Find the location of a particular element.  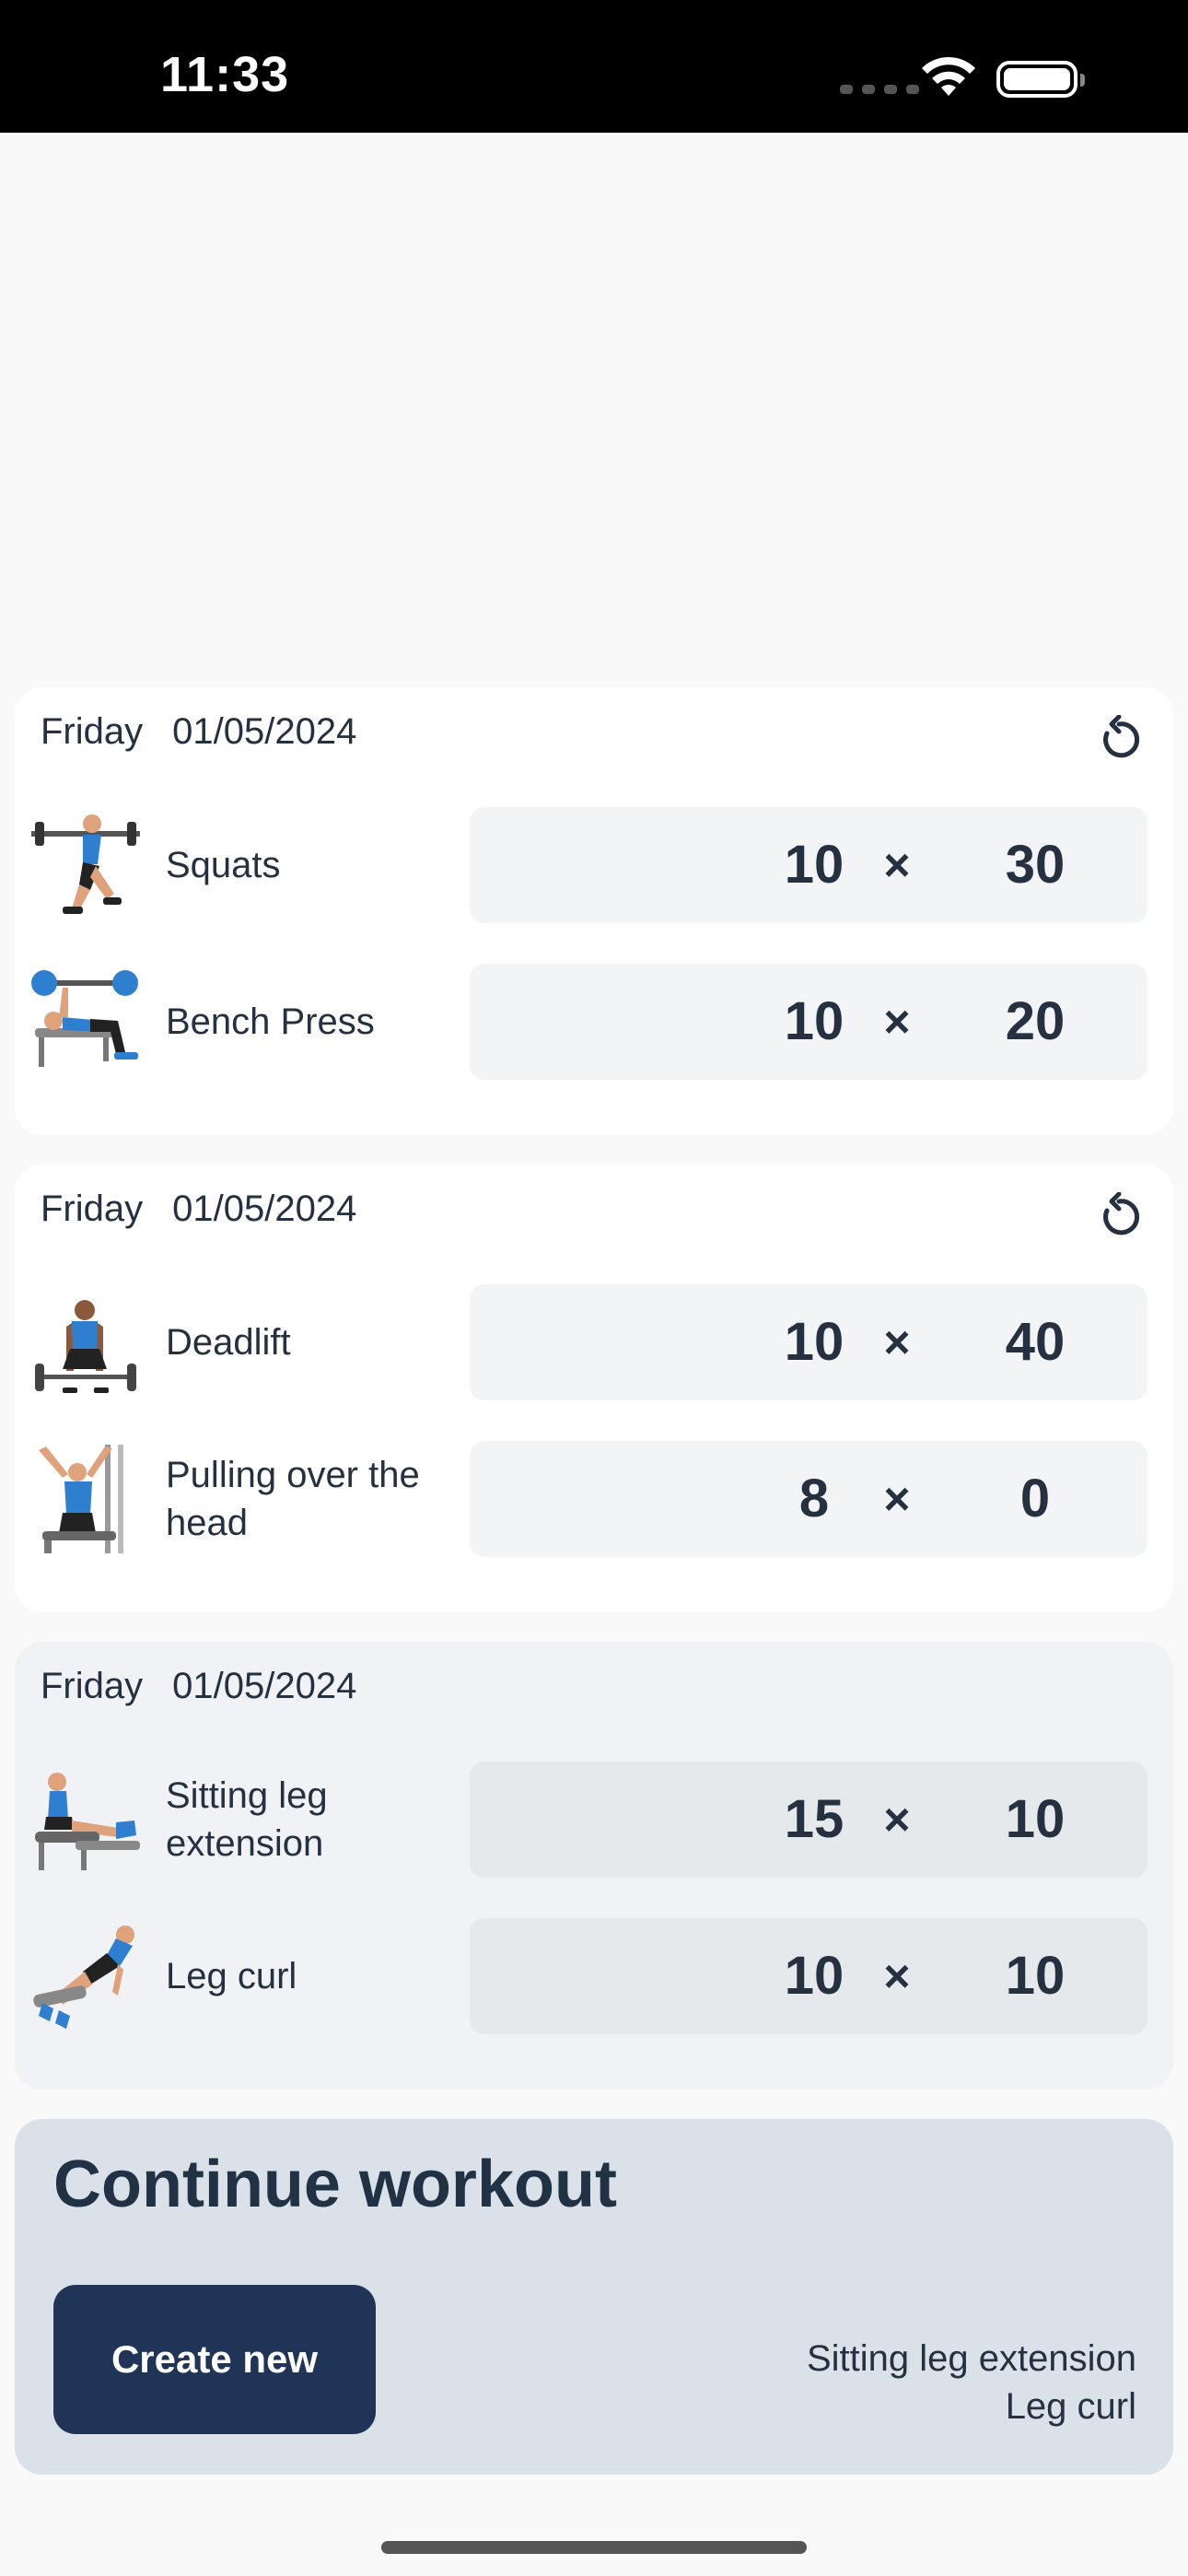

pulldown-figure-icon is located at coordinates (81, 1499).